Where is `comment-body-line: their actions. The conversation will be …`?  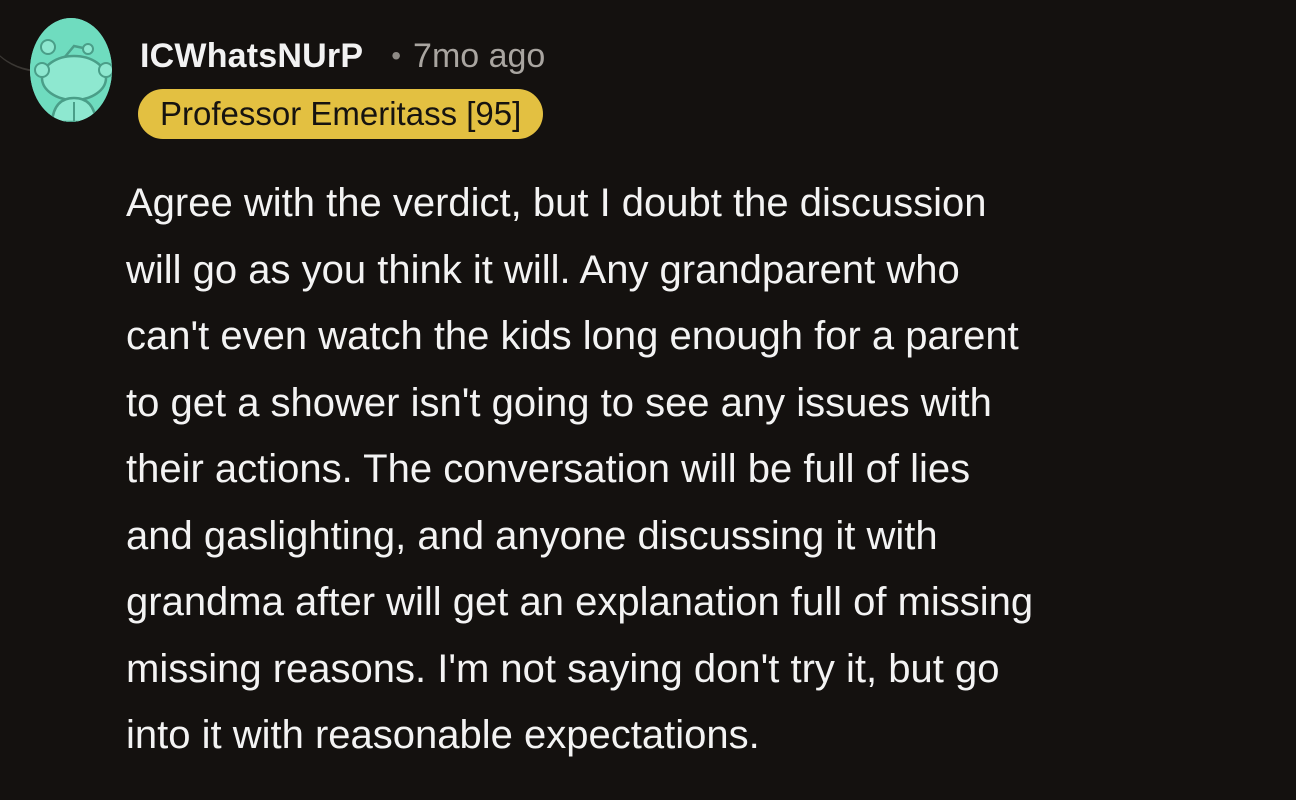 comment-body-line: their actions. The conversation will be … is located at coordinates (548, 469).